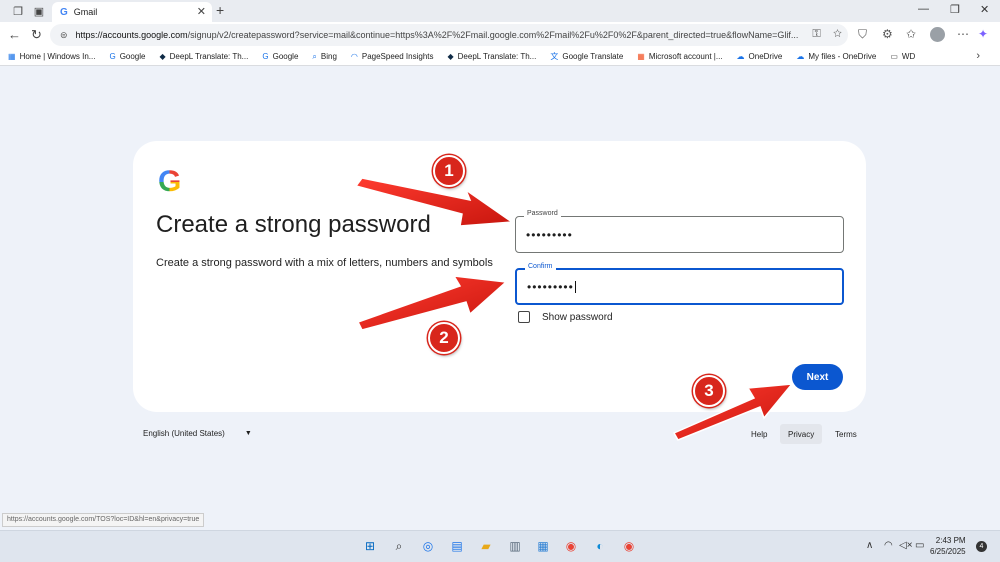  Describe the element at coordinates (894, 56) in the screenshot. I see `folder-icon: ▭` at that location.